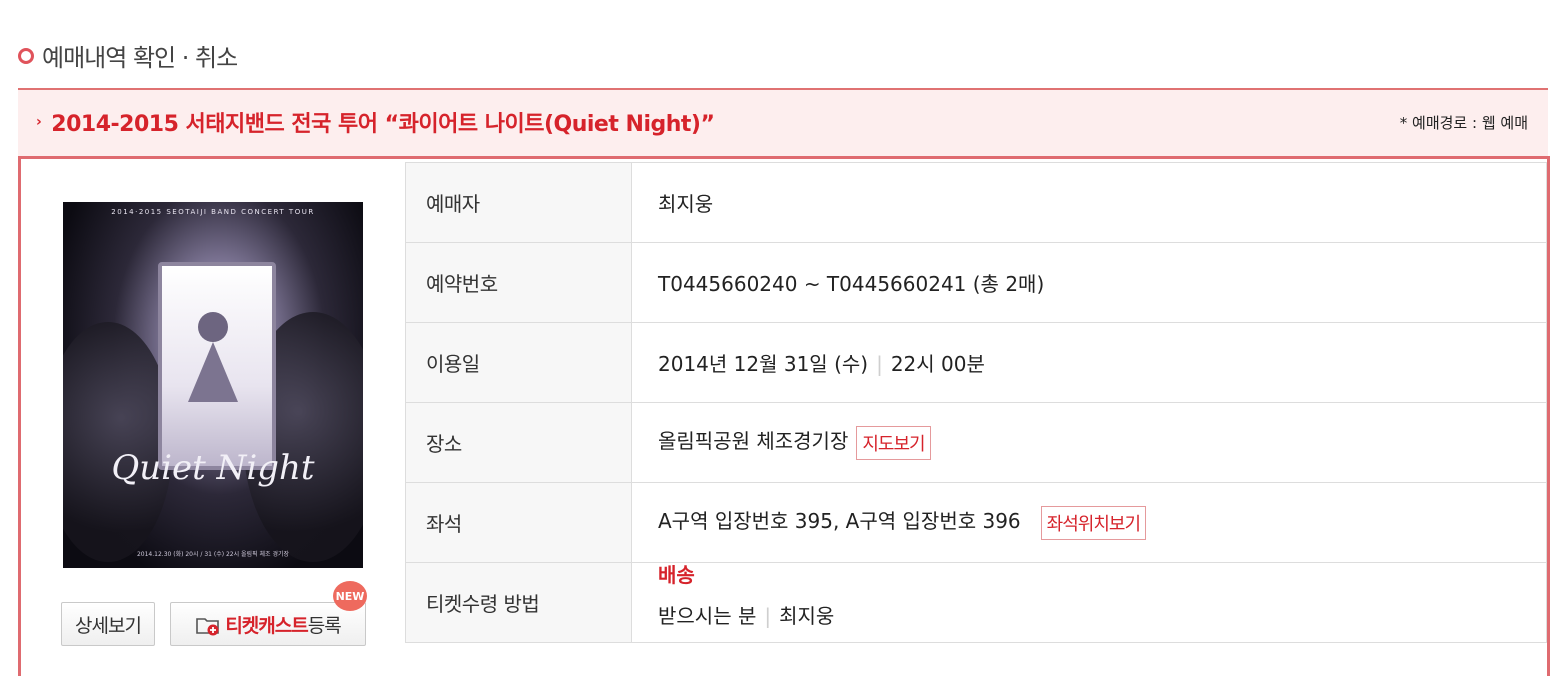 The height and width of the screenshot is (676, 1550). I want to click on recipient-line: 받으시는 분 | 최지웅, so click(1101, 614).